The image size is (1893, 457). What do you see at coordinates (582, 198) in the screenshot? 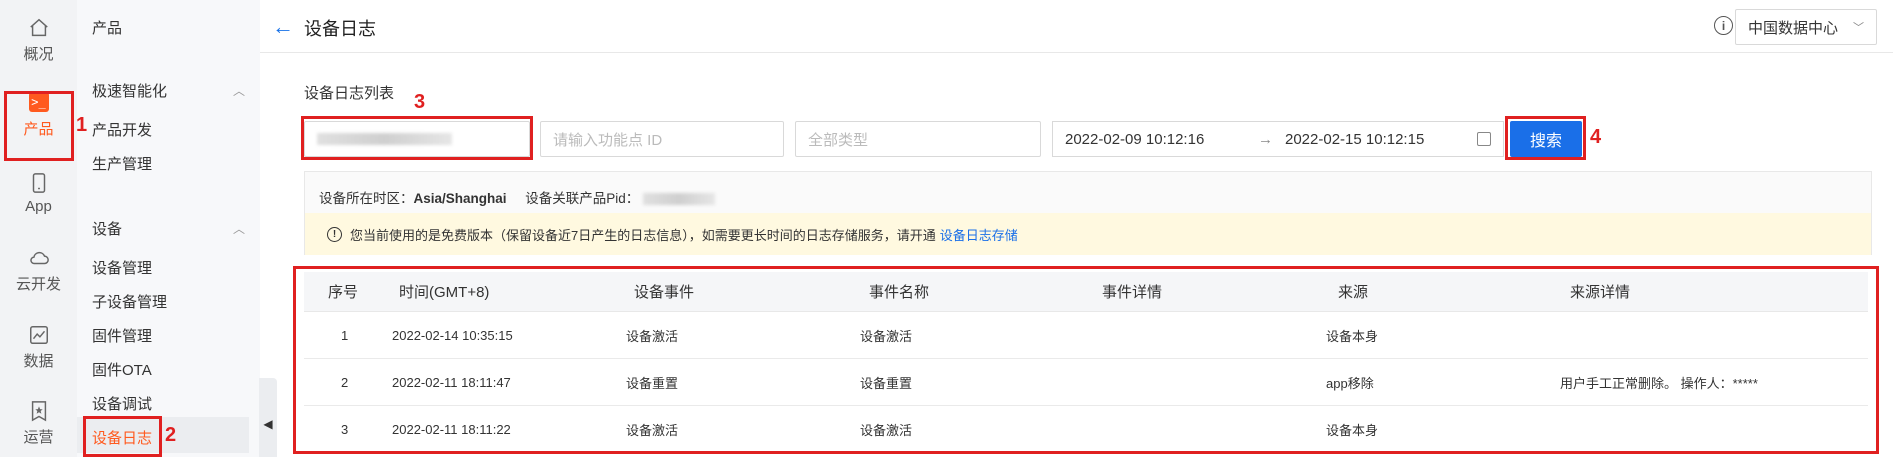
I see `pid-label: 设备关联产品Pid：` at bounding box center [582, 198].